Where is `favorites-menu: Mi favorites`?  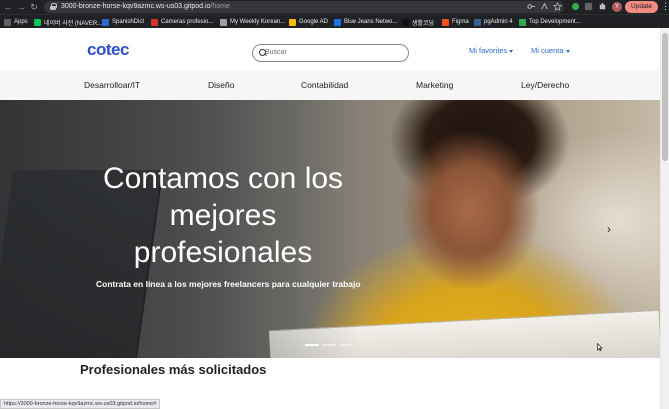
favorites-menu: Mi favorites is located at coordinates (491, 50).